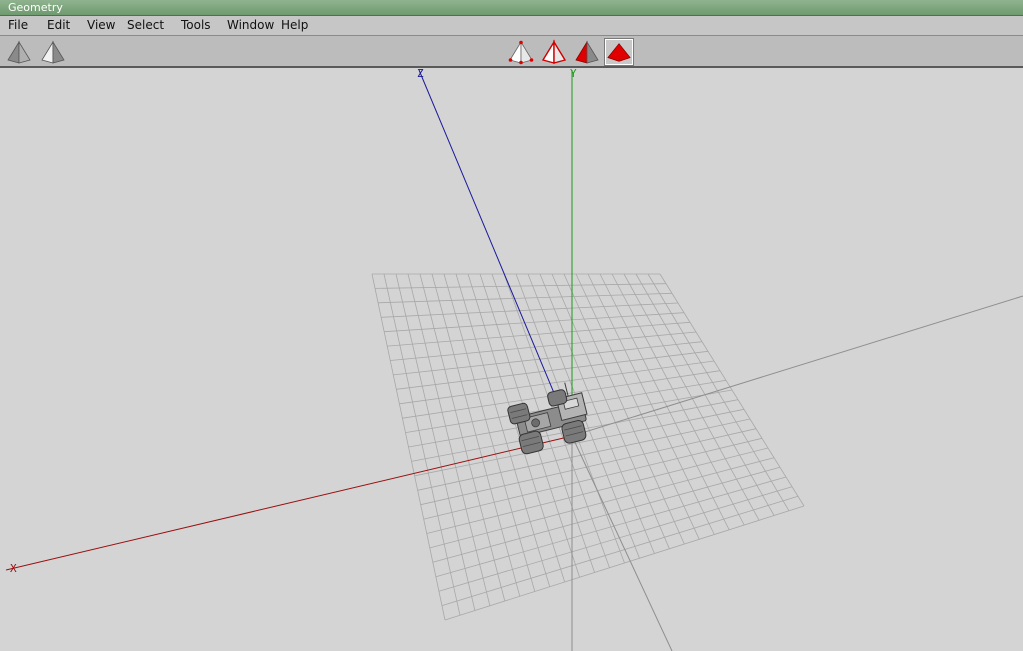 Image resolution: width=1023 pixels, height=651 pixels. Describe the element at coordinates (587, 52) in the screenshot. I see `face-mode-icon` at that location.